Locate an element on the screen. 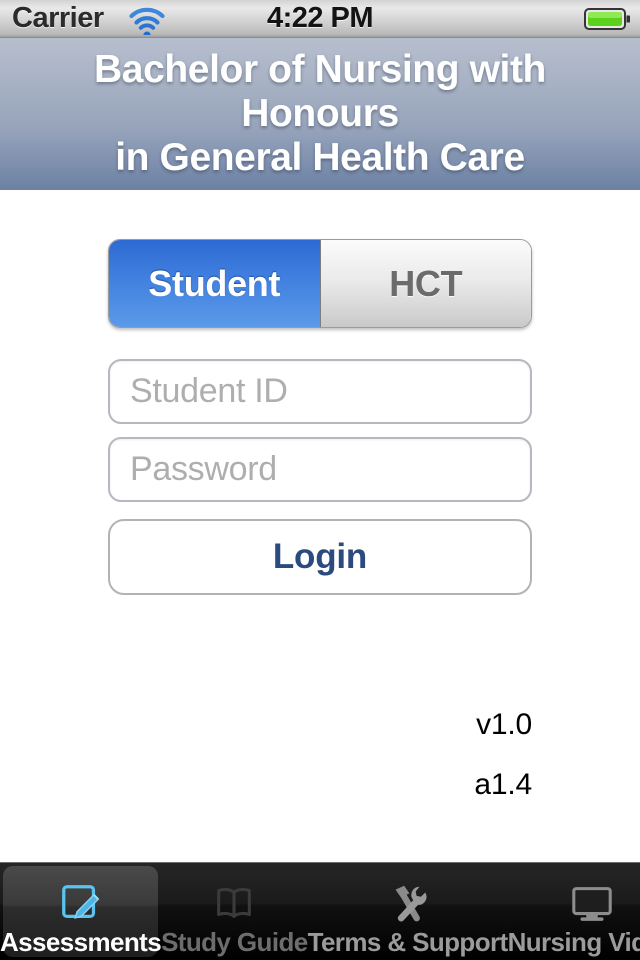 The width and height of the screenshot is (640, 960). tab-bar: Assessments Study Guide Terms & Support is located at coordinates (320, 911).